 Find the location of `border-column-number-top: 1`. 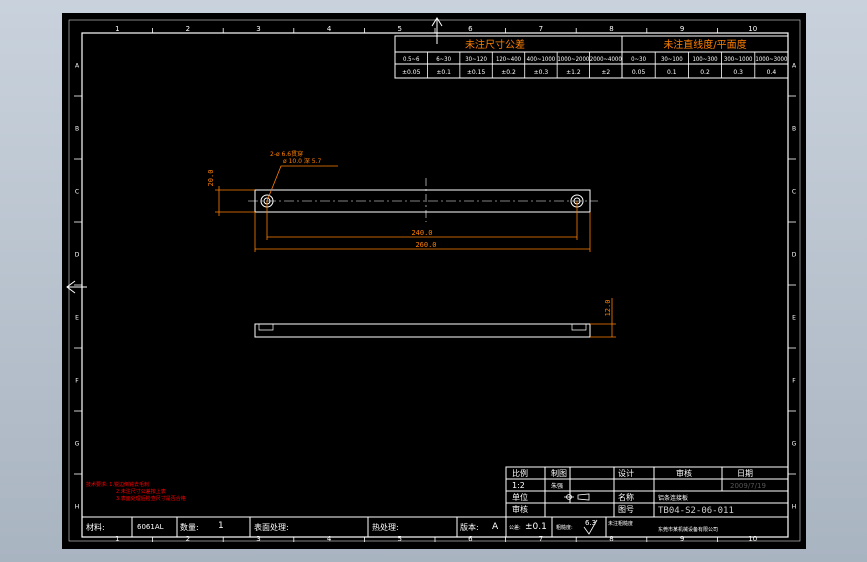

border-column-number-top: 1 is located at coordinates (117, 29).